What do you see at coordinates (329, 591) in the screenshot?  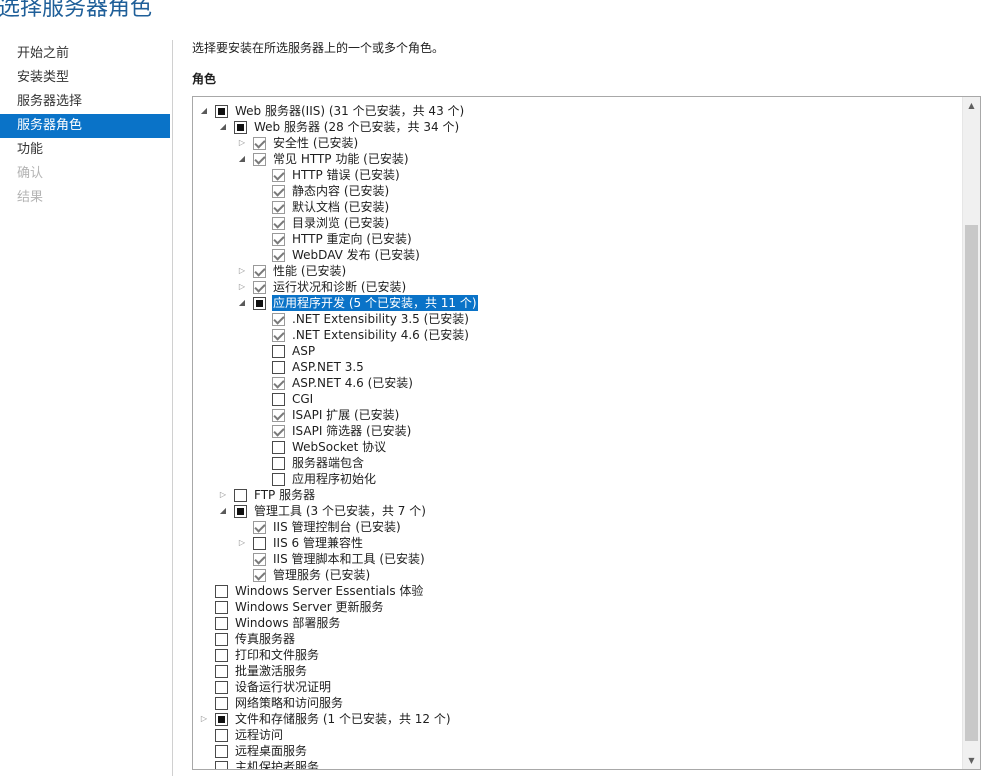 I see `role-label: Windows Server Essentials 体验` at bounding box center [329, 591].